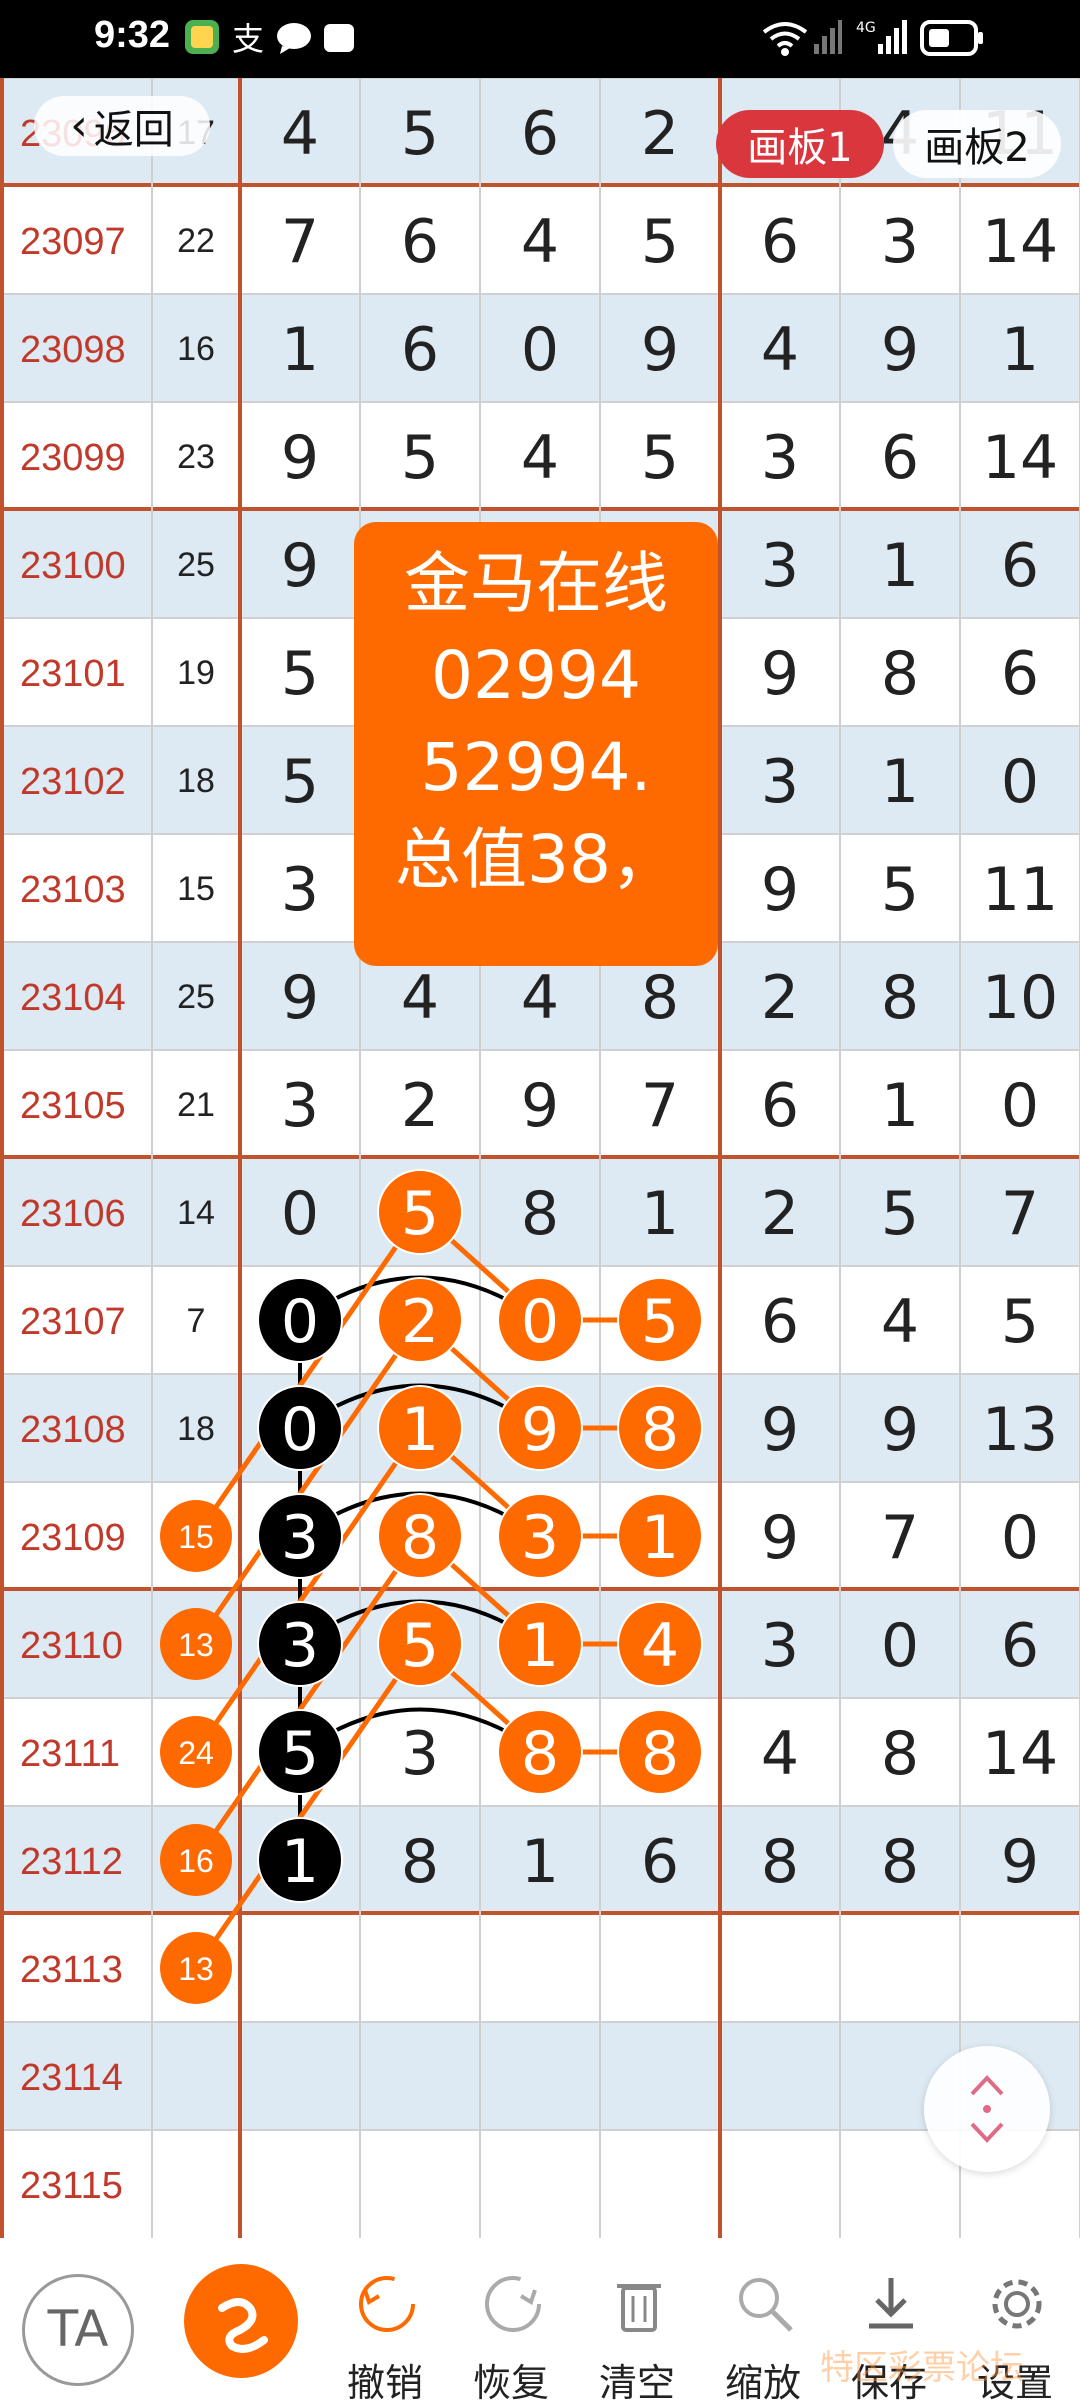  I want to click on back-button: ‹ 返回, so click(122, 126).